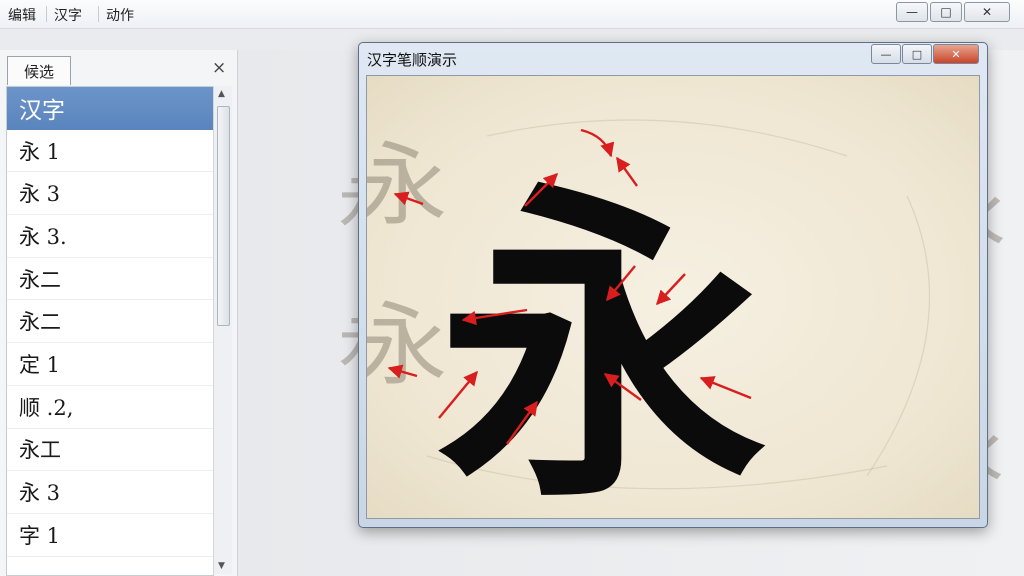 The image size is (1024, 576). I want to click on stroke-arrow, so click(597, 143).